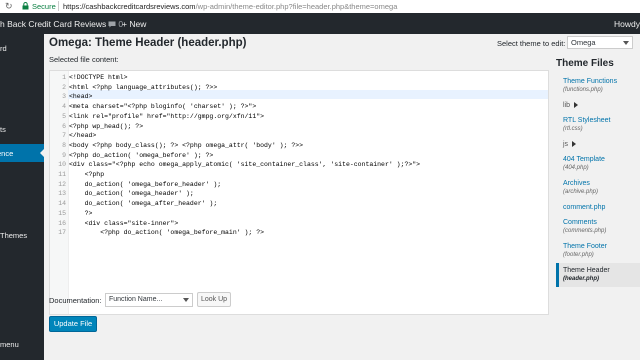 This screenshot has width=640, height=360. Describe the element at coordinates (598, 188) in the screenshot. I see `theme-file-archives: Archives (archive.php)` at that location.